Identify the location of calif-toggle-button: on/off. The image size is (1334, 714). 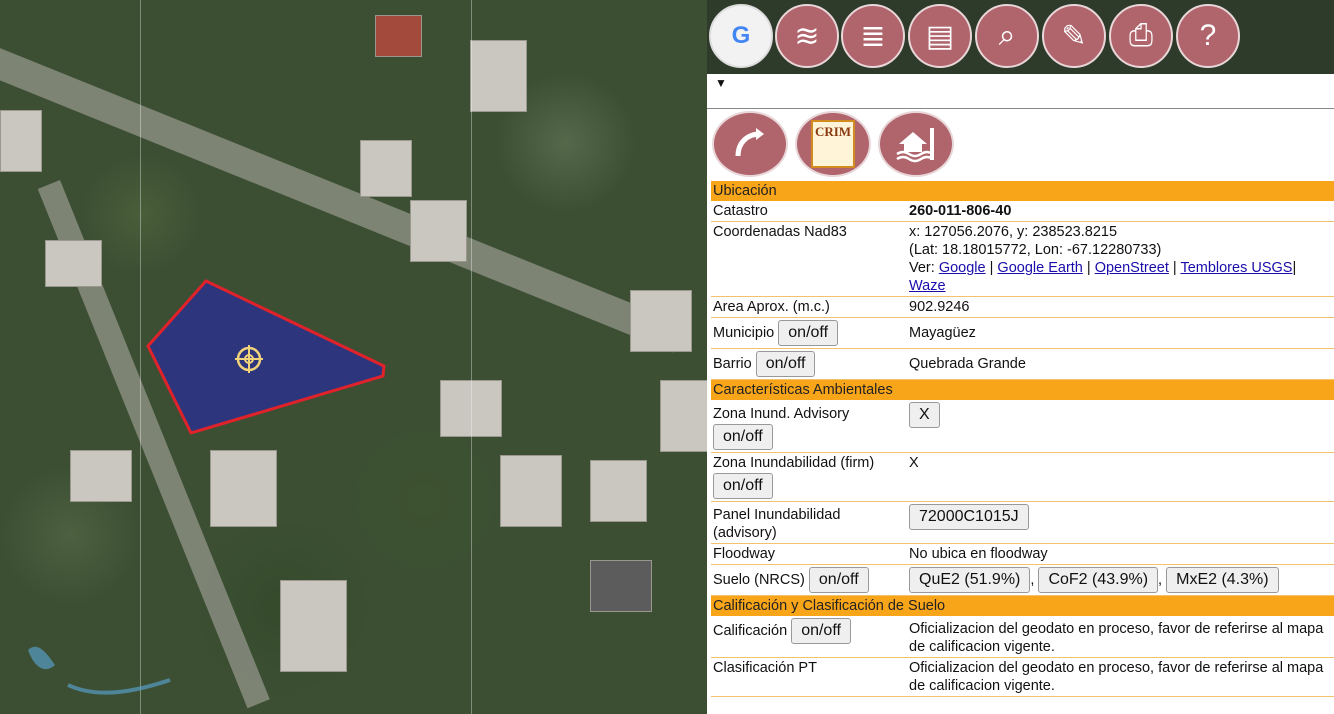
(821, 631).